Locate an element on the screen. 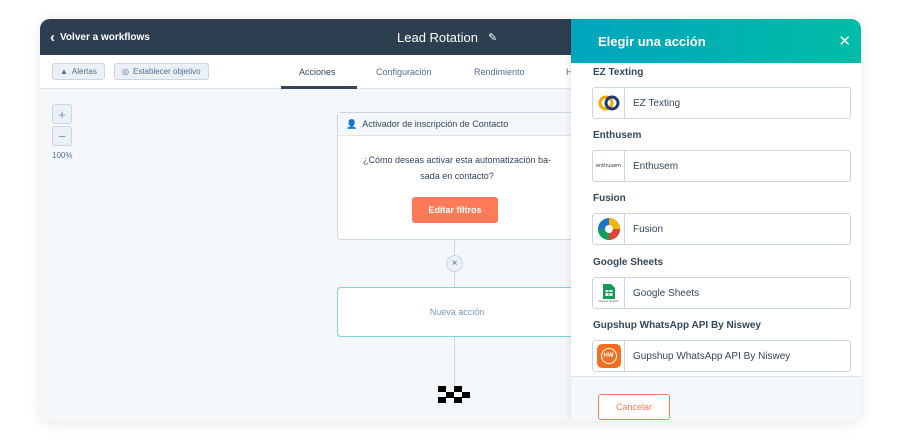 The image size is (901, 441). zoom-level: 100% is located at coordinates (62, 155).